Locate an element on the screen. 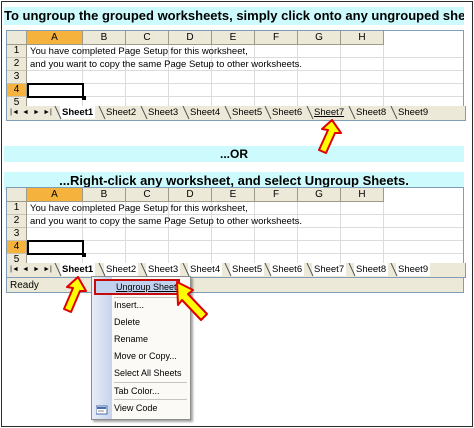  menu-item-select-all-sheets: Select All Sheets is located at coordinates (148, 373).